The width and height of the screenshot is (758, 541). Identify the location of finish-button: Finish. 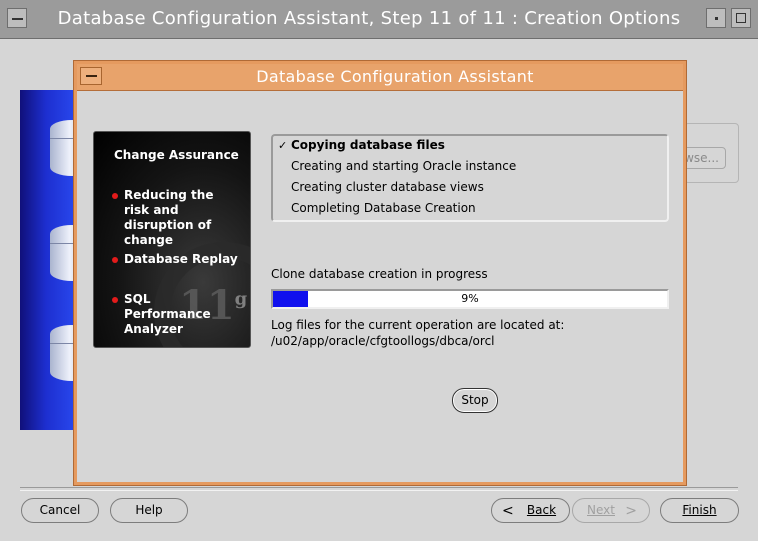
(699, 510).